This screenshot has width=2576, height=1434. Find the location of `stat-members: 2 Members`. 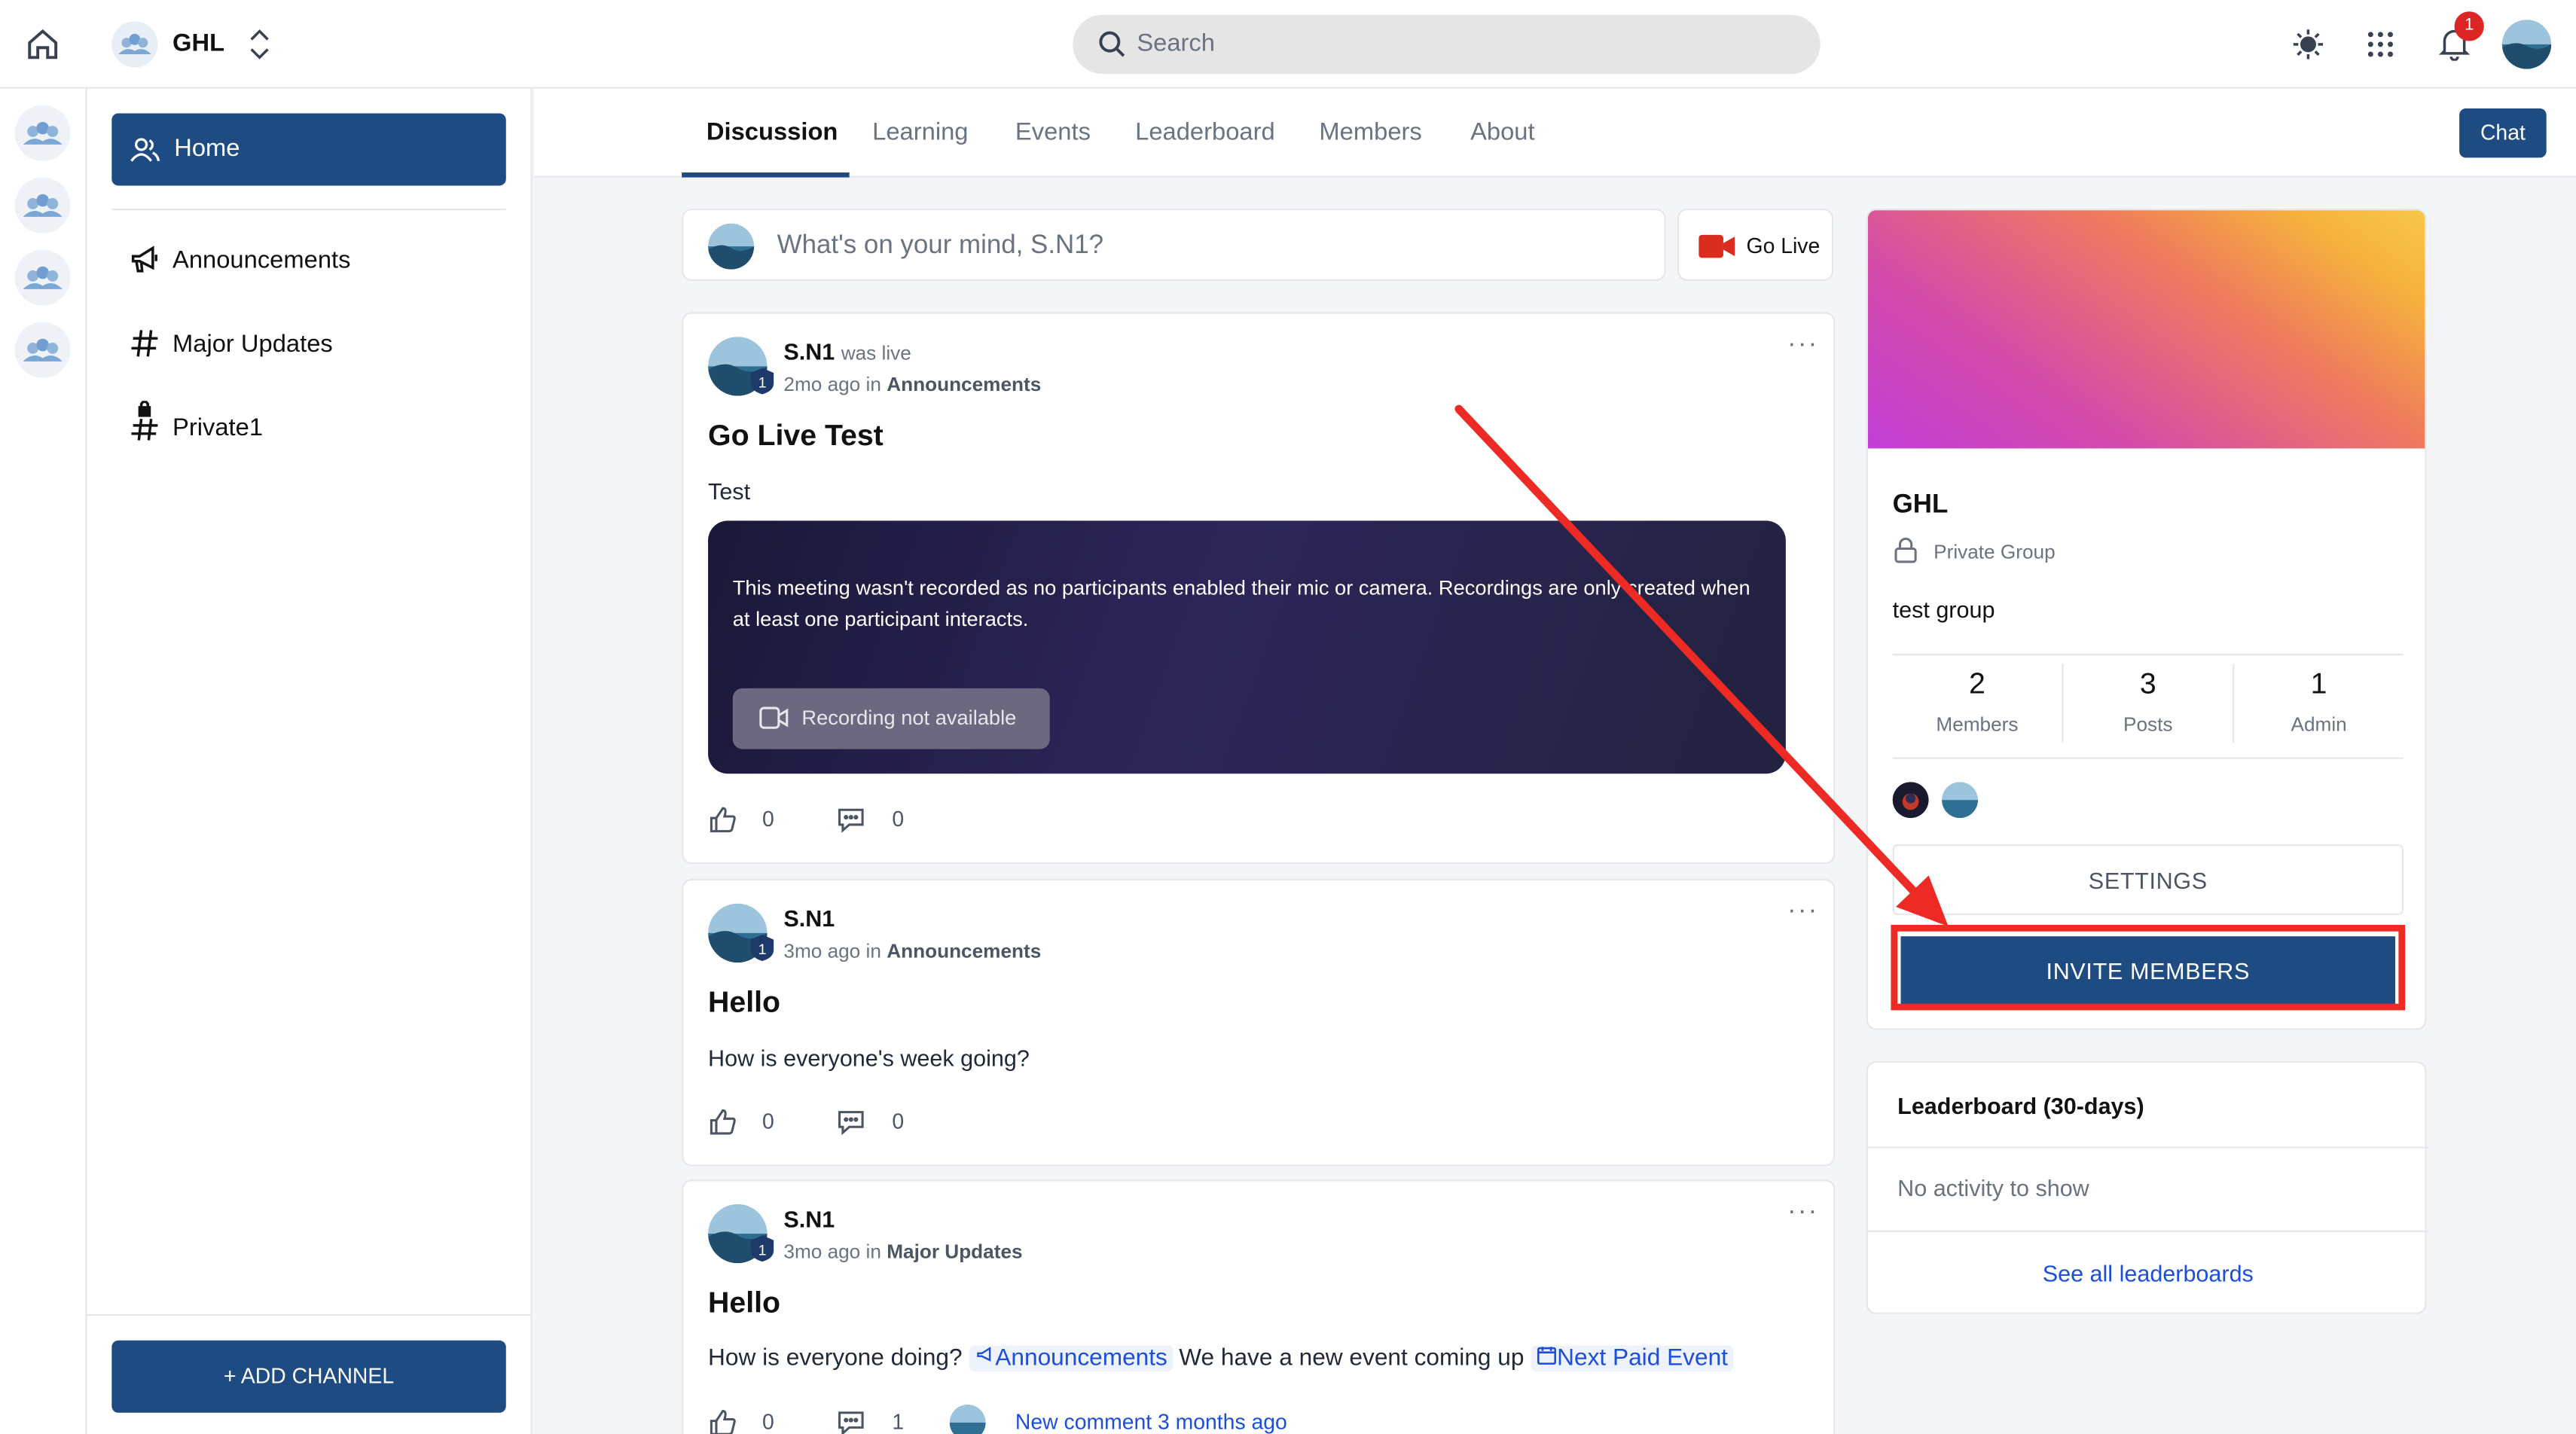

stat-members: 2 Members is located at coordinates (1978, 702).